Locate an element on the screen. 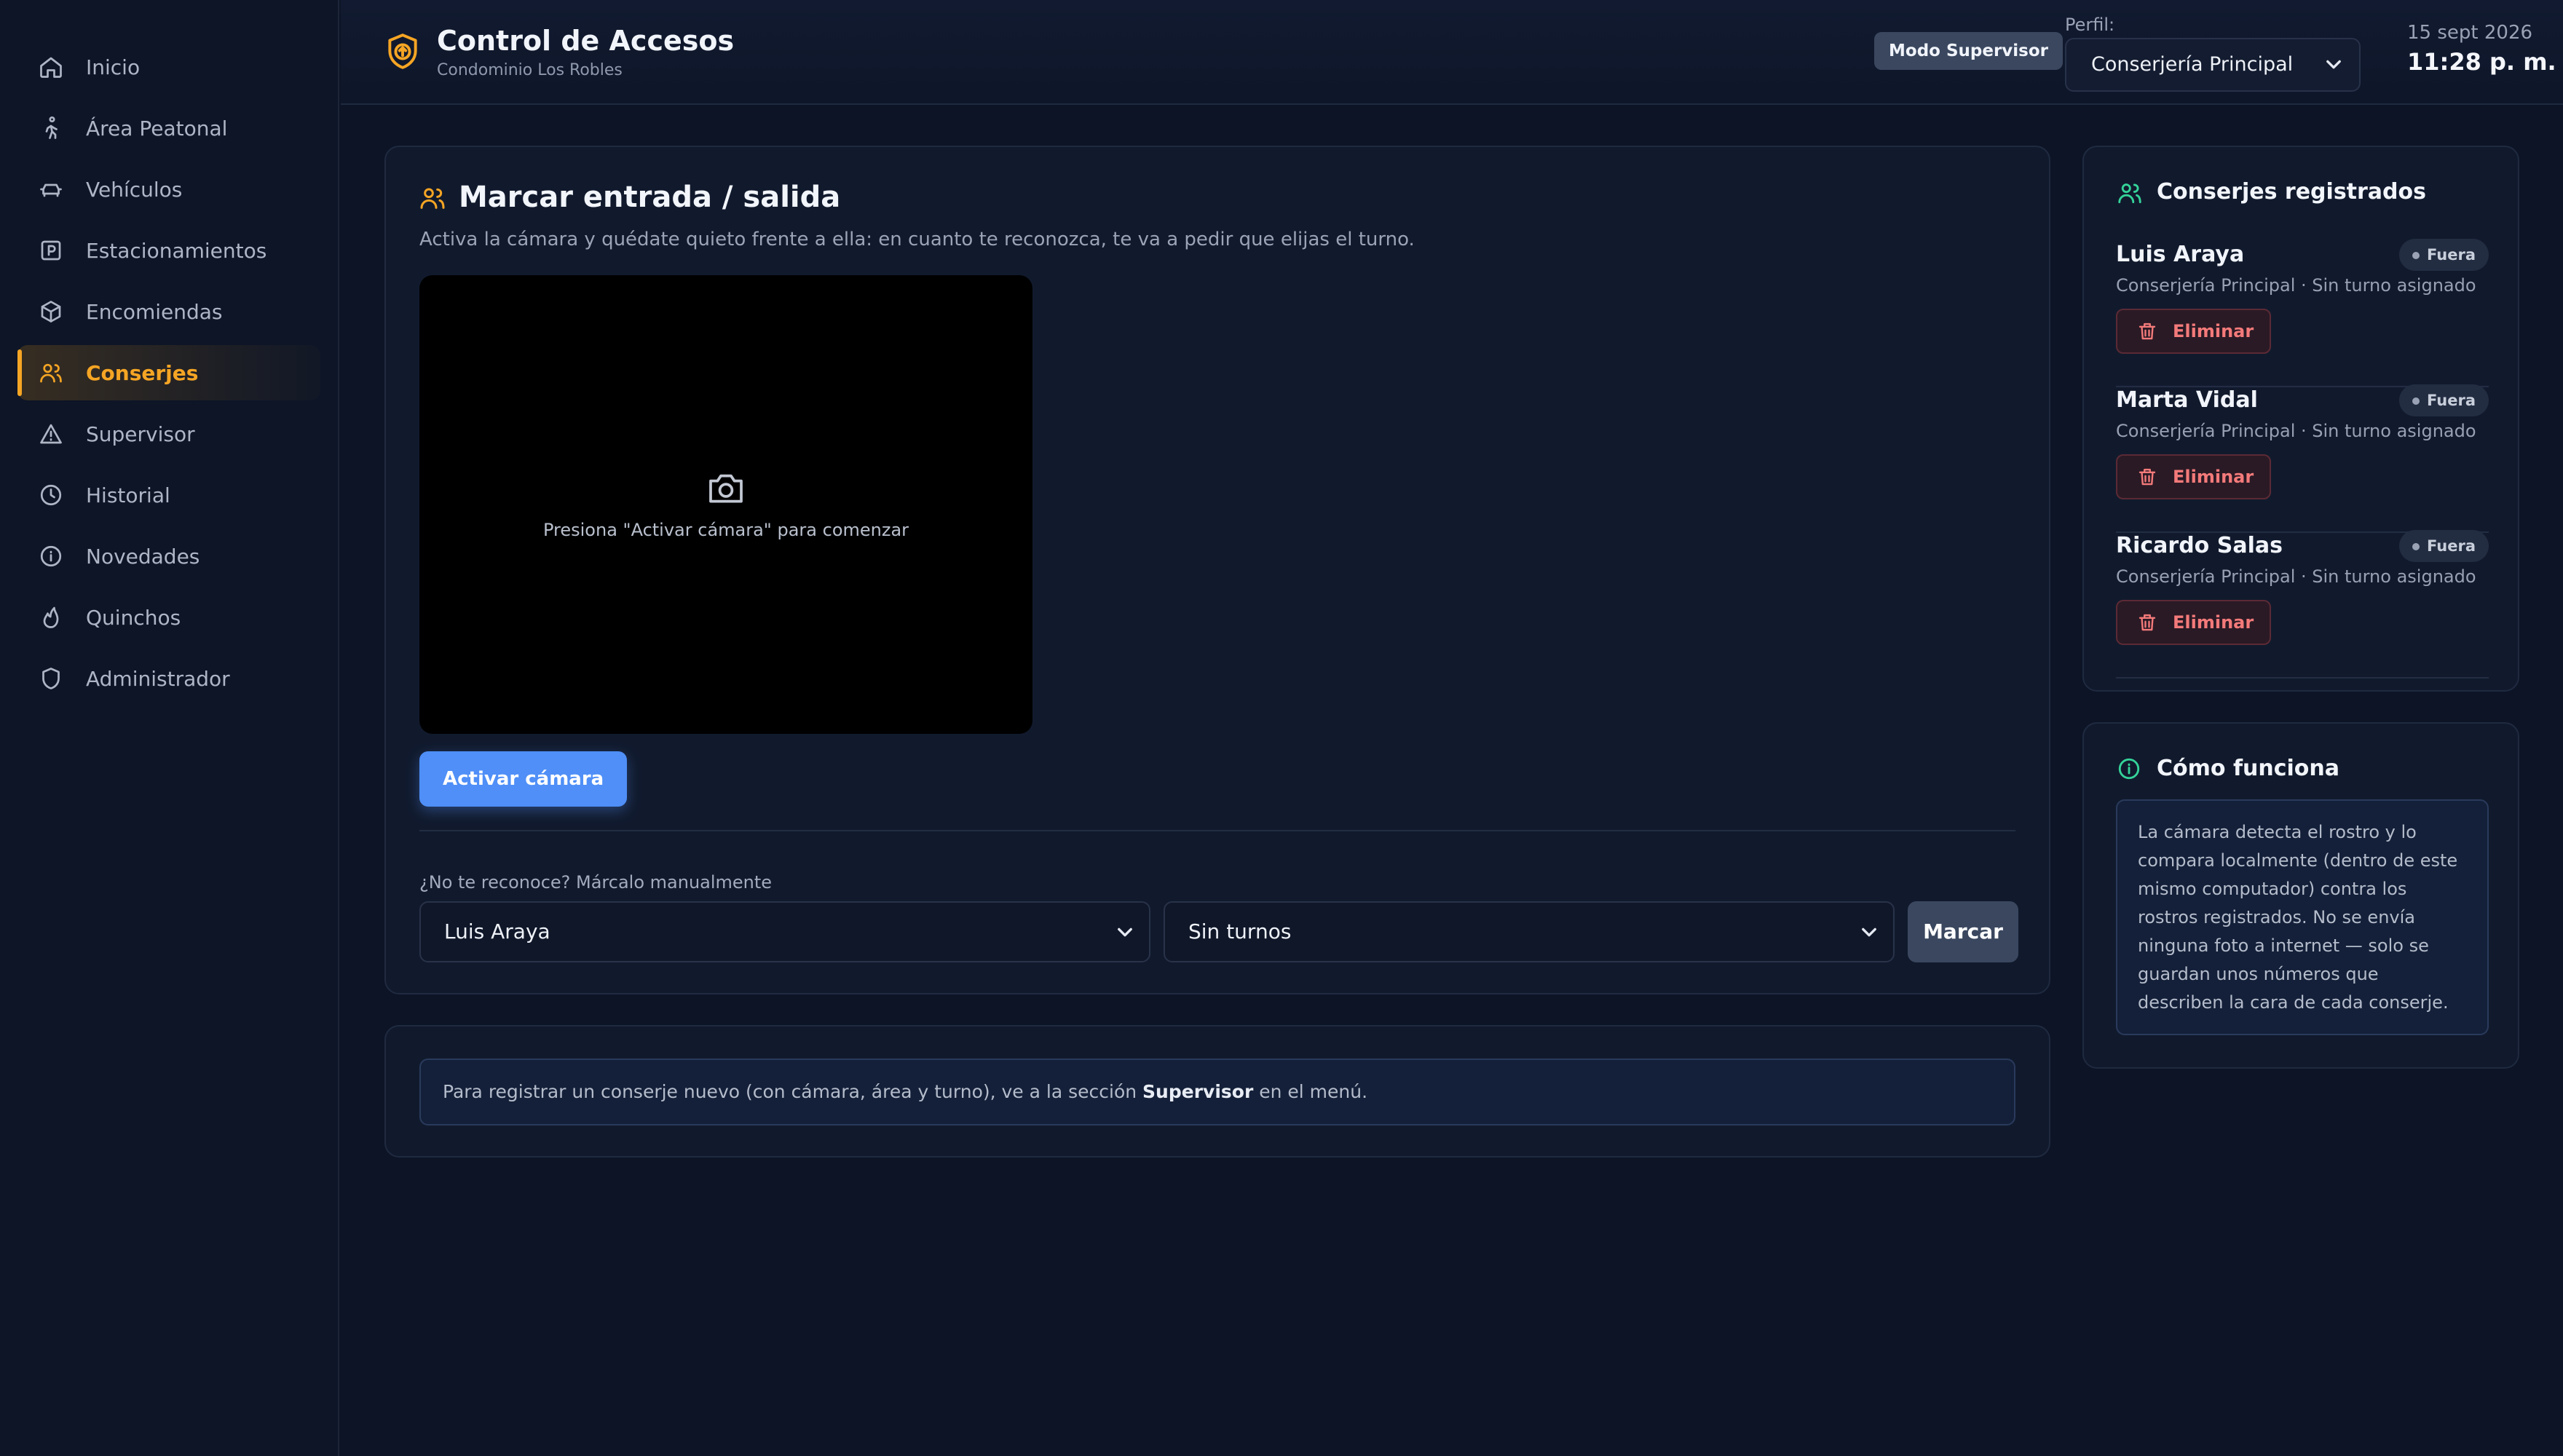 This screenshot has height=1456, width=2563. sidebar-item-novedades: Novedades is located at coordinates (168, 556).